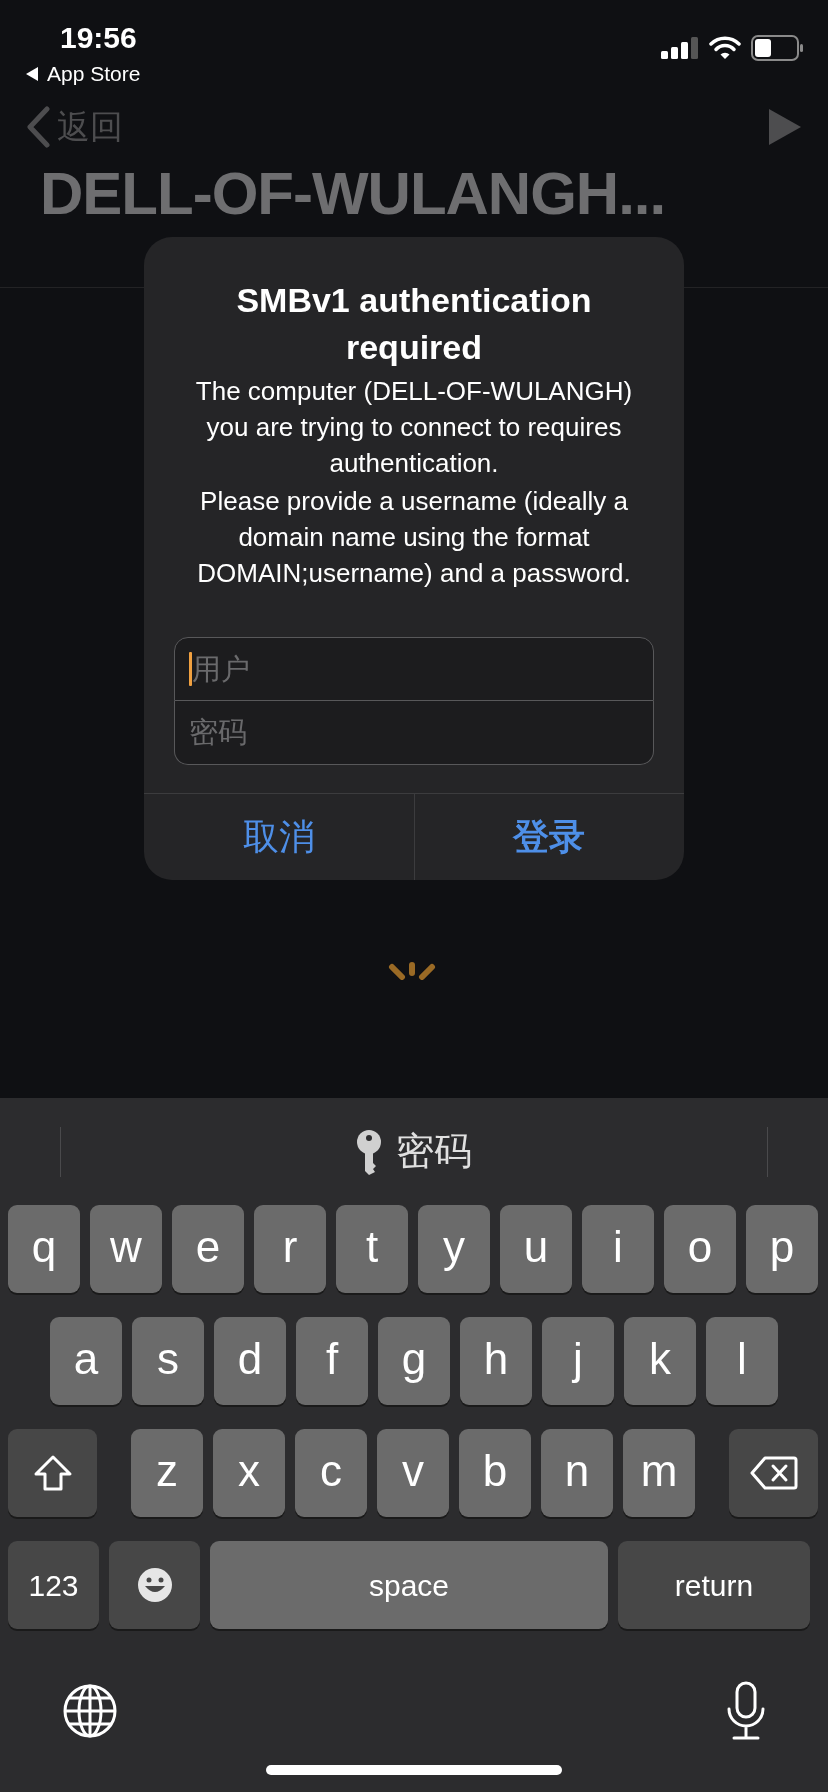 Image resolution: width=828 pixels, height=1792 pixels. I want to click on dialog-message: The computer (DELL-OF-WULANGH) you are trying to connect to requires authentication., so click(414, 427).